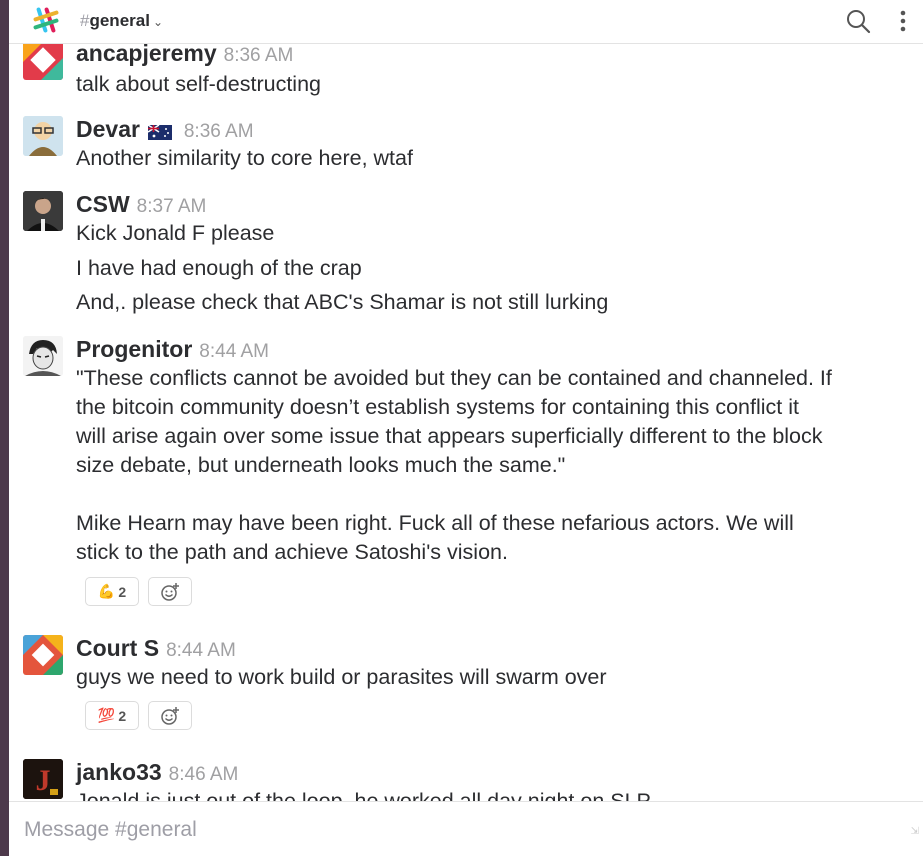 The image size is (923, 857). What do you see at coordinates (158, 22) in the screenshot?
I see `chevron-down-icon: ⌄` at bounding box center [158, 22].